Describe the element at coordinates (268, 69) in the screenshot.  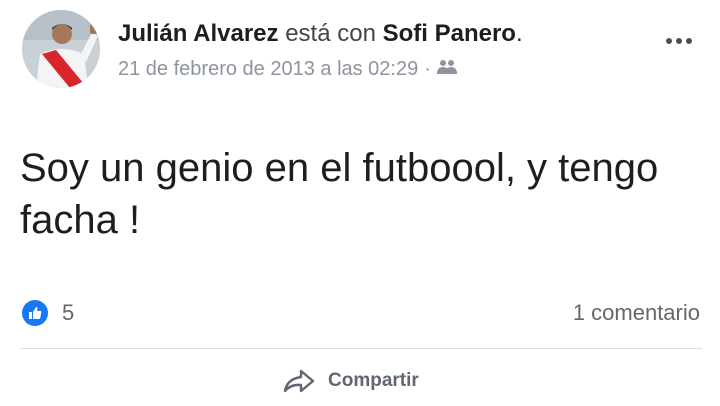
I see `post-timestamp: 21 de febrero de 2013 a las 02:29` at that location.